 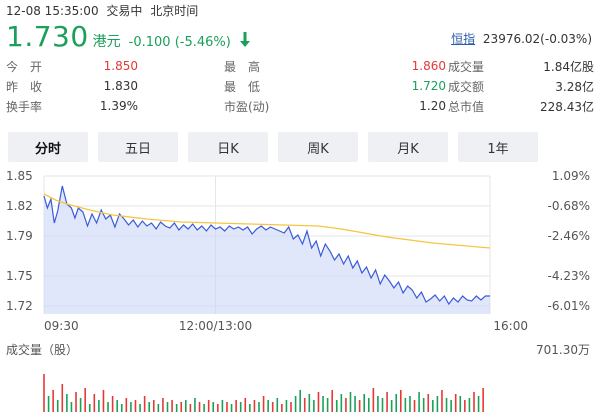 I want to click on stat-cell: 成交额 3.28亿, so click(x=521, y=86).